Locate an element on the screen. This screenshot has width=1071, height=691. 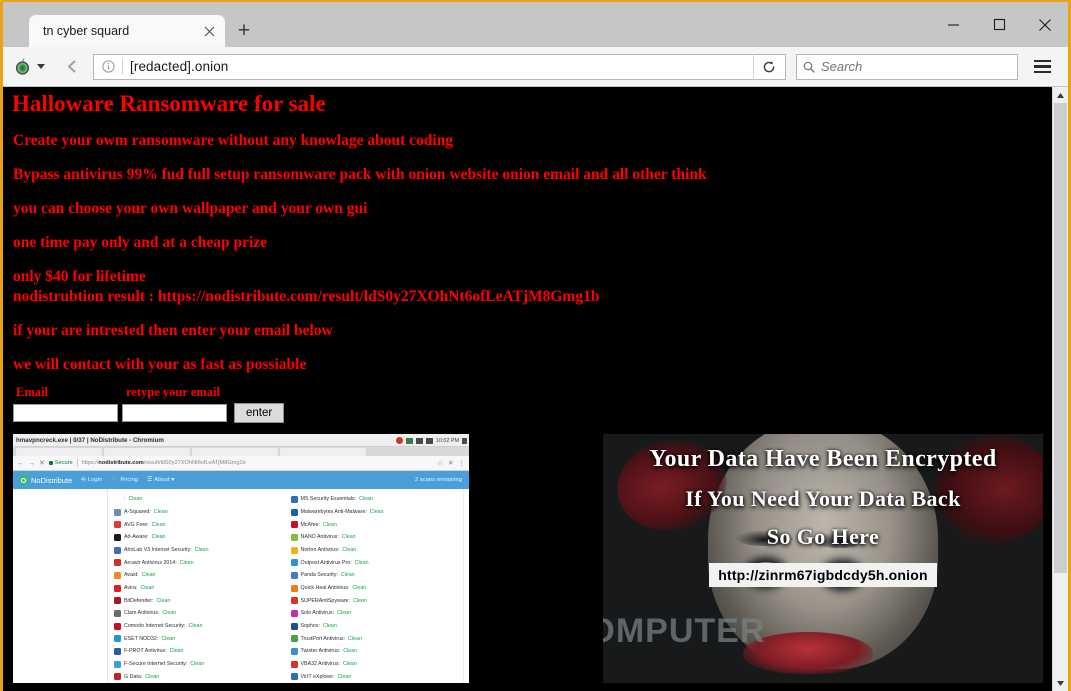
scrollbar-track is located at coordinates (1060, 389).